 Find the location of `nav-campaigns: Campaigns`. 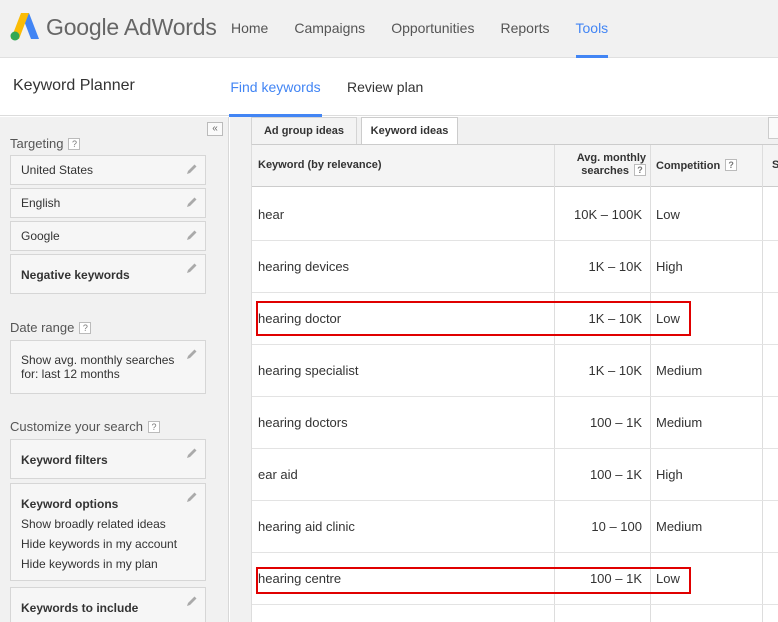

nav-campaigns: Campaigns is located at coordinates (329, 29).